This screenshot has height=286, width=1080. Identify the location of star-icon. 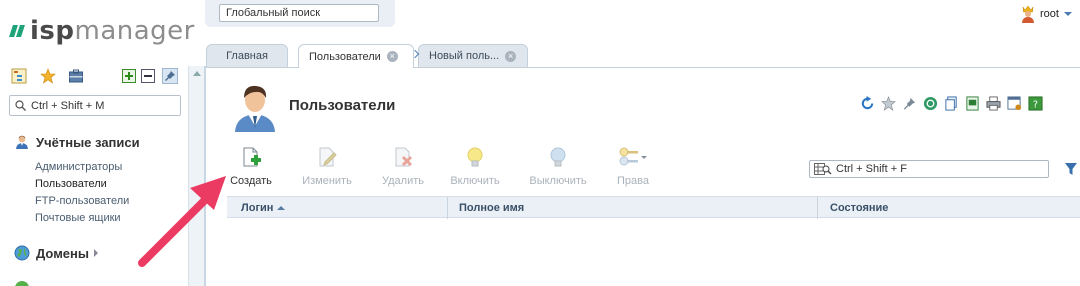
(48, 76).